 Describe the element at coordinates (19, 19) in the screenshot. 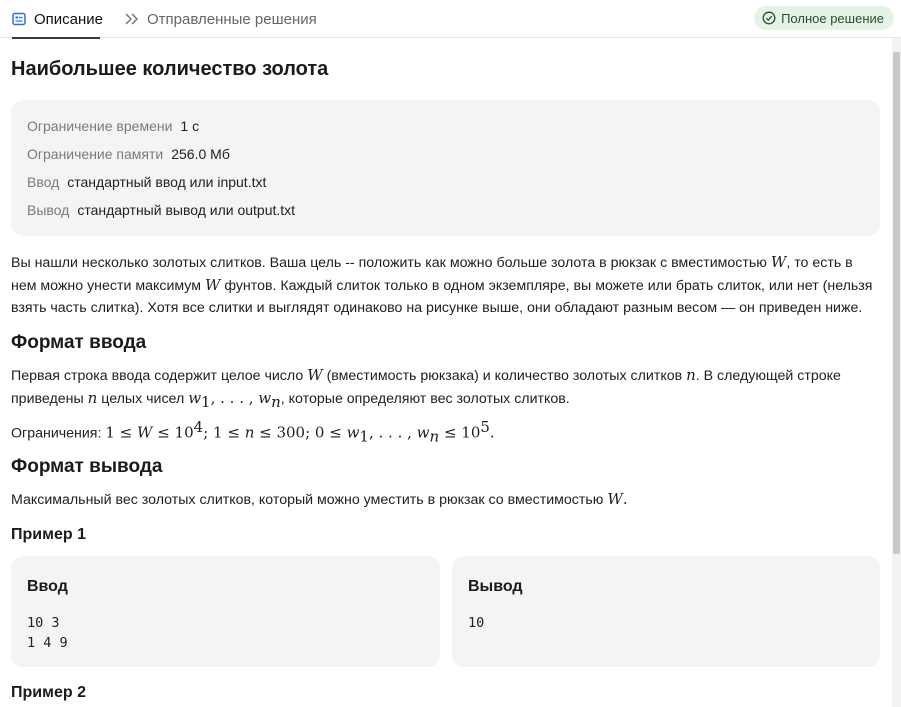

I see `description-icon` at that location.